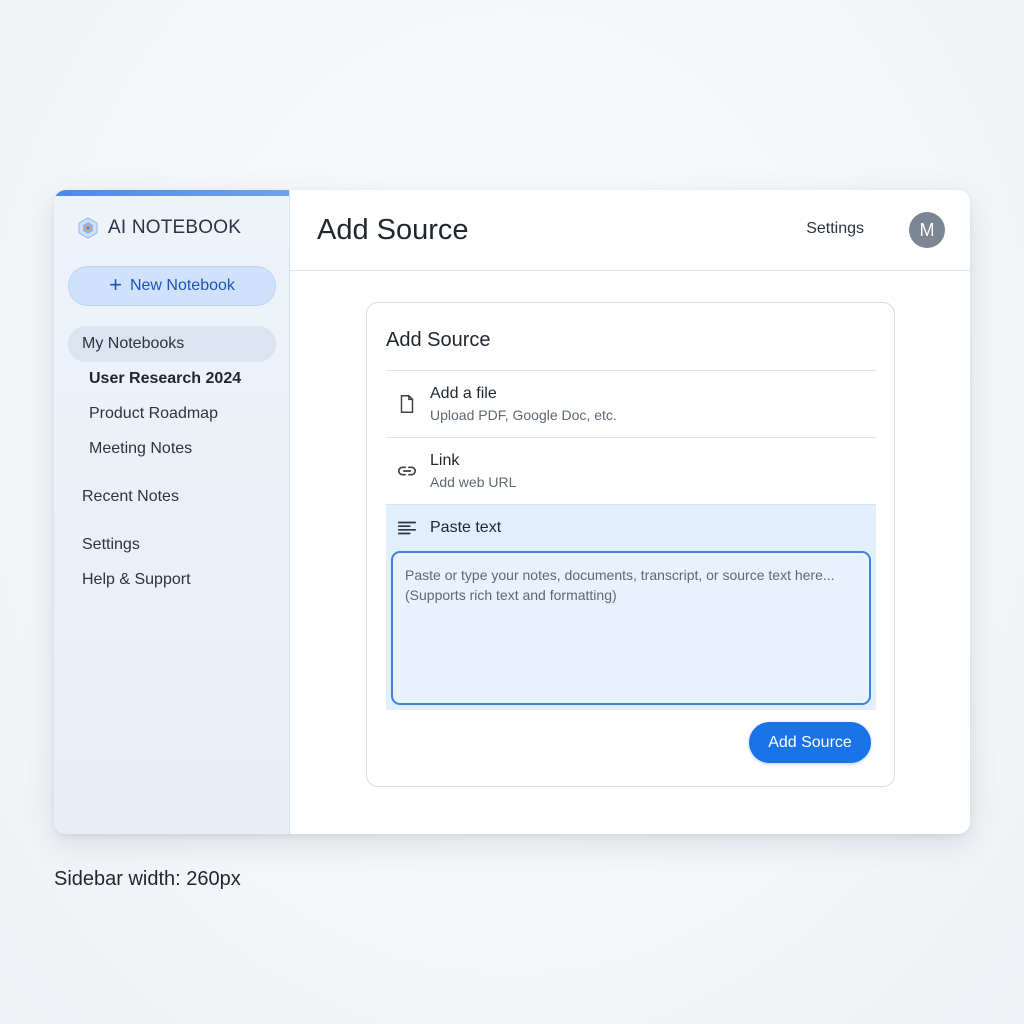 The image size is (1024, 1024). Describe the element at coordinates (407, 528) in the screenshot. I see `text-lines-icon` at that location.